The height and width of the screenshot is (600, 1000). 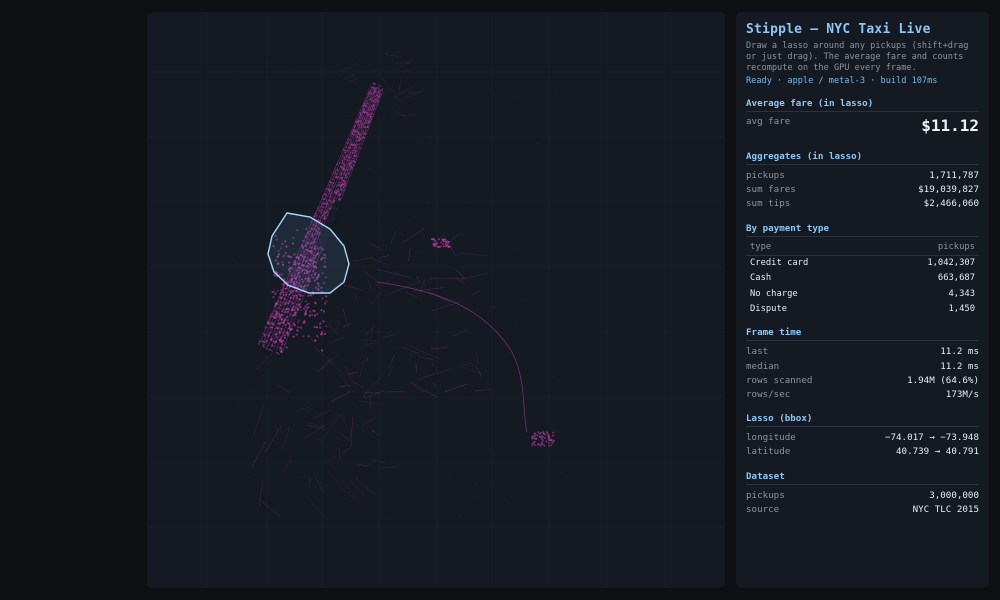 What do you see at coordinates (768, 394) in the screenshot?
I see `stat-label: rows/sec` at bounding box center [768, 394].